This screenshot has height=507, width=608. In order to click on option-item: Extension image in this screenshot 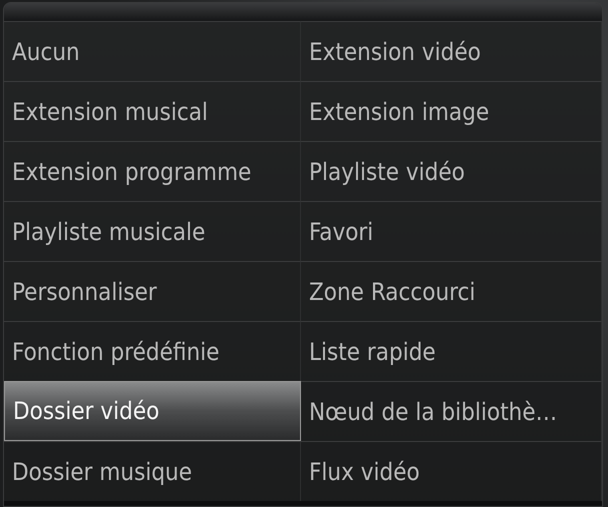, I will do `click(451, 111)`.